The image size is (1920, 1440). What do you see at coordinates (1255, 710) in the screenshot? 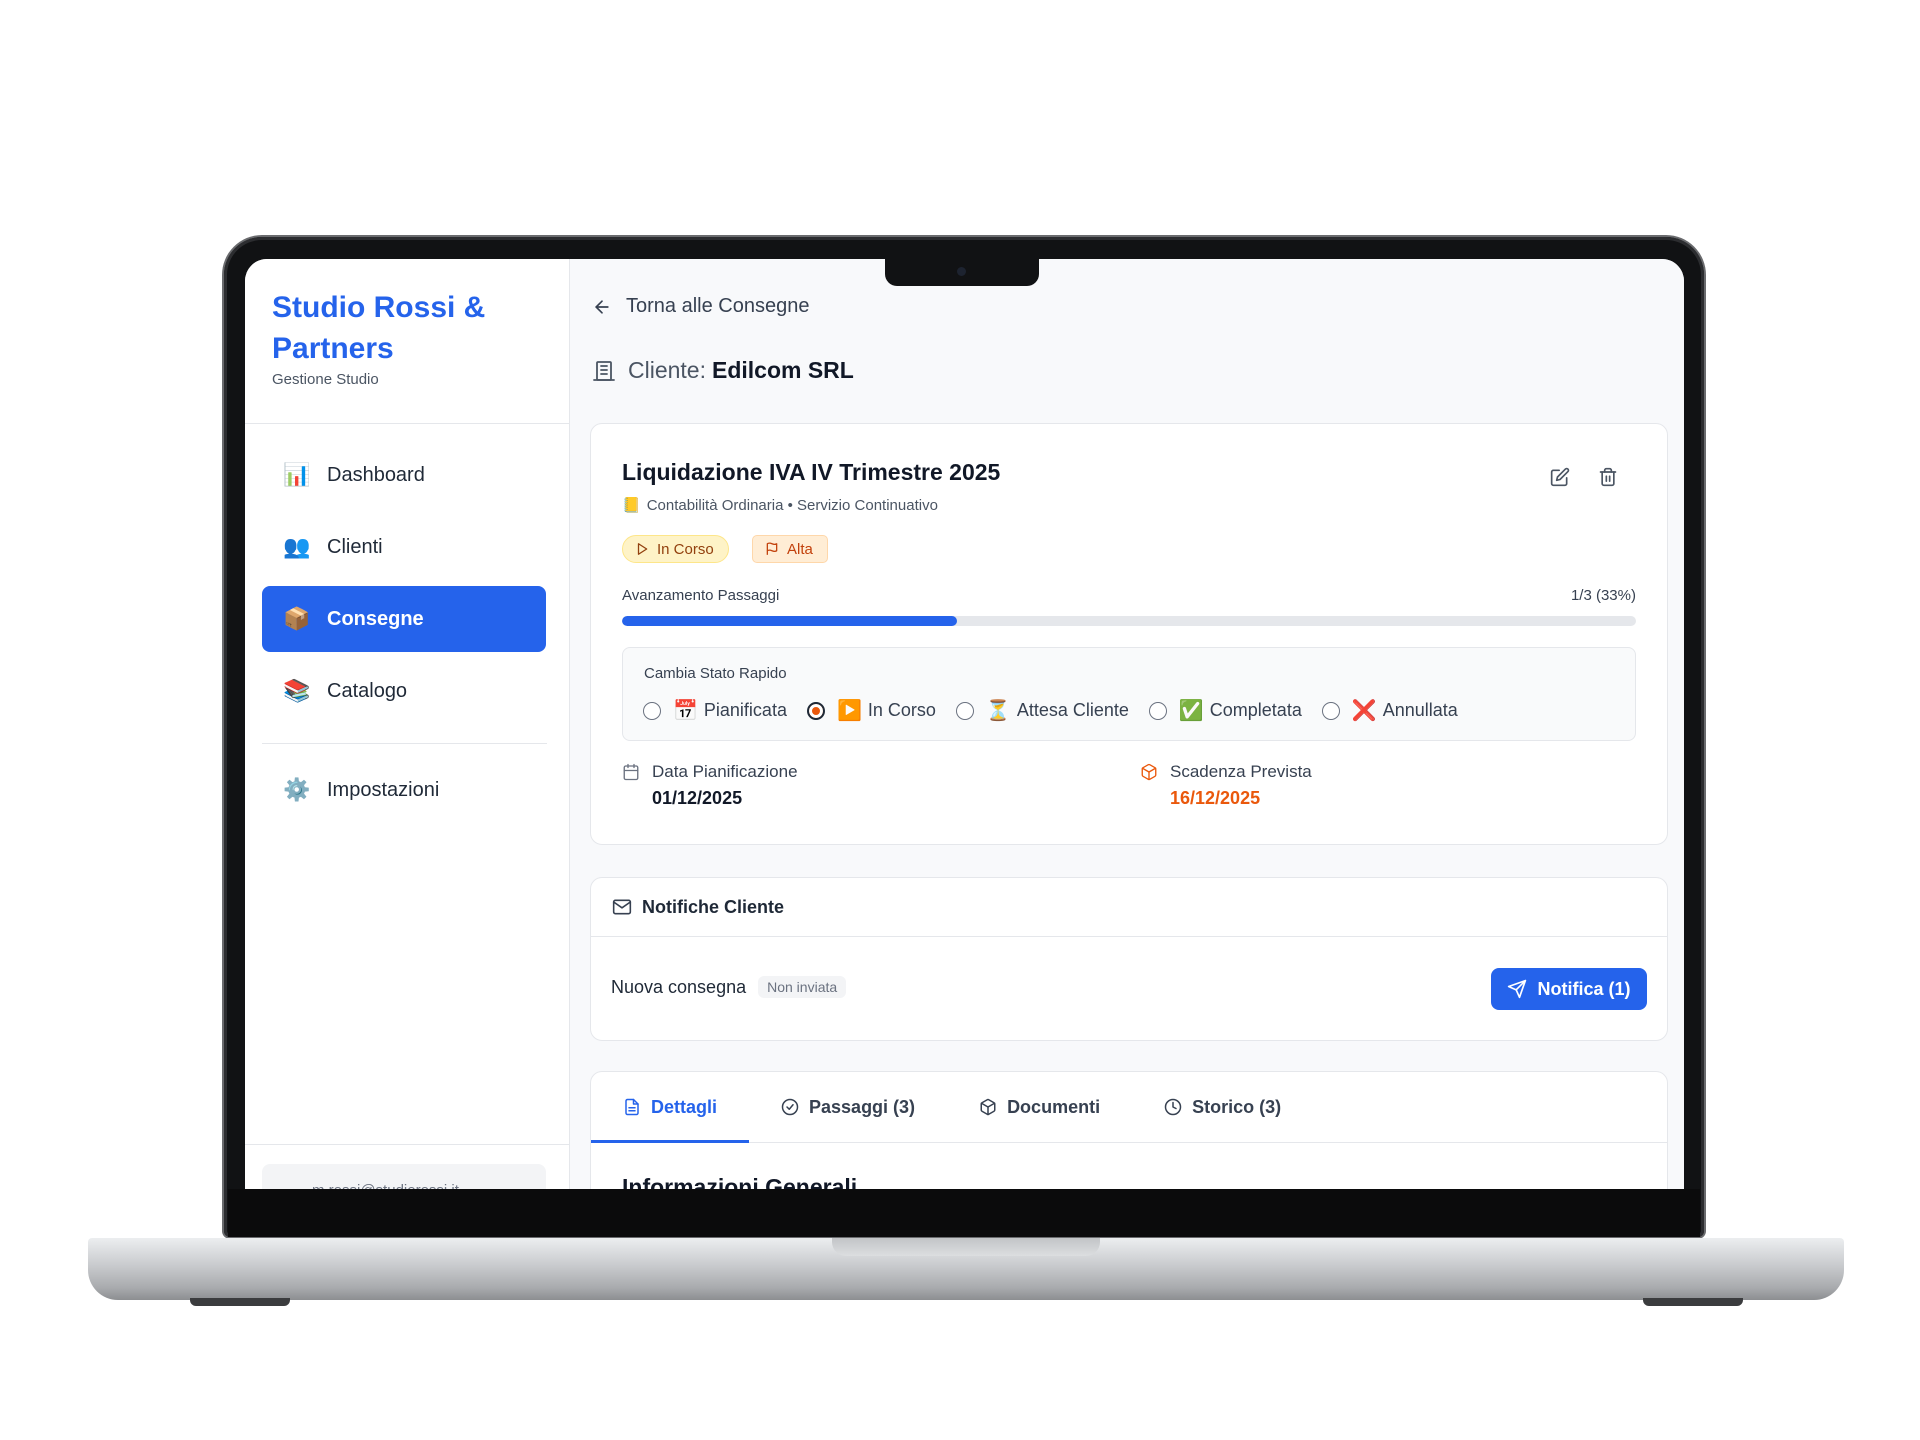
I see `status-option-label: Completata` at bounding box center [1255, 710].